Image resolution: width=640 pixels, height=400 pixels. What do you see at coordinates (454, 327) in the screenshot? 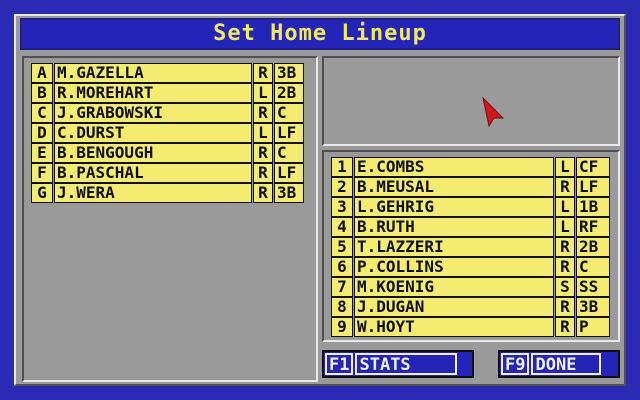
I see `lineup-player-name: W.HOYT` at bounding box center [454, 327].